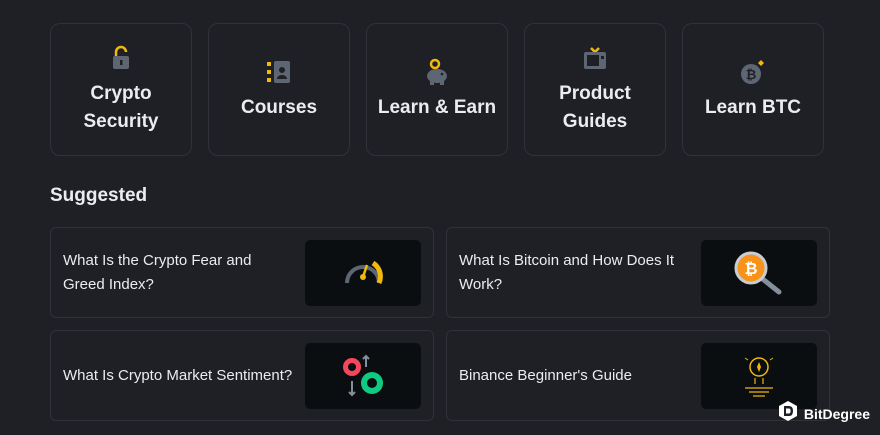 The width and height of the screenshot is (880, 435). I want to click on suggested-article-card: What Is the Crypto Fear and Greed Index?, so click(242, 272).